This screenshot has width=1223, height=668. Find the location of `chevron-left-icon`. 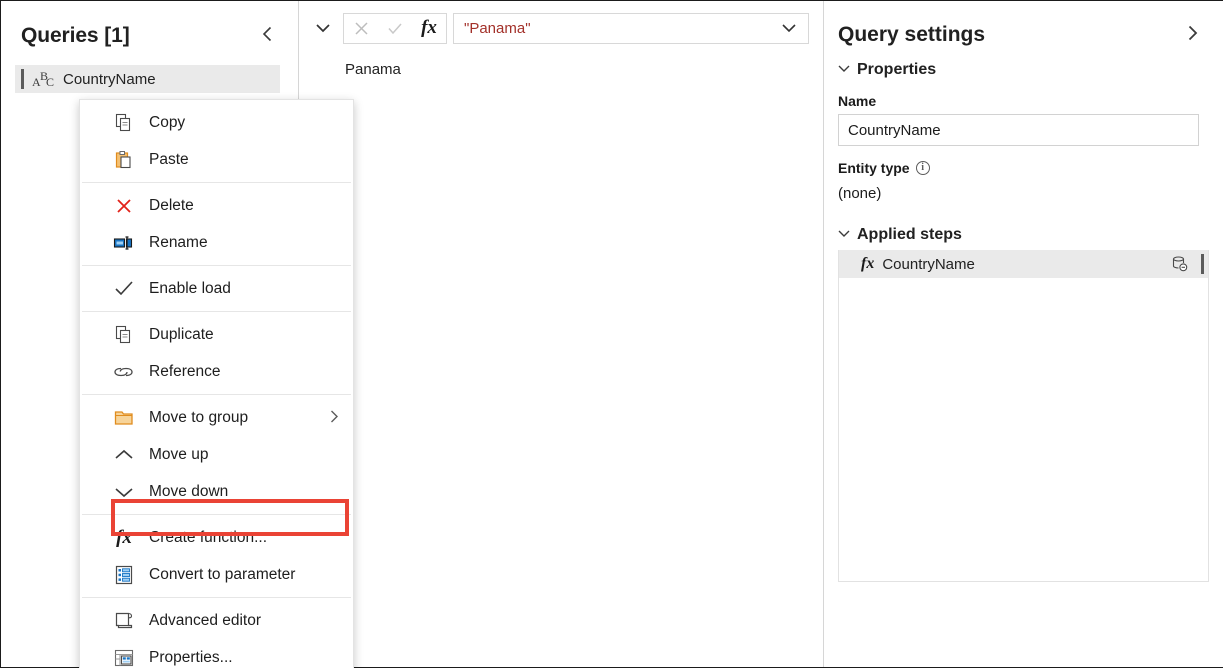

chevron-left-icon is located at coordinates (267, 35).